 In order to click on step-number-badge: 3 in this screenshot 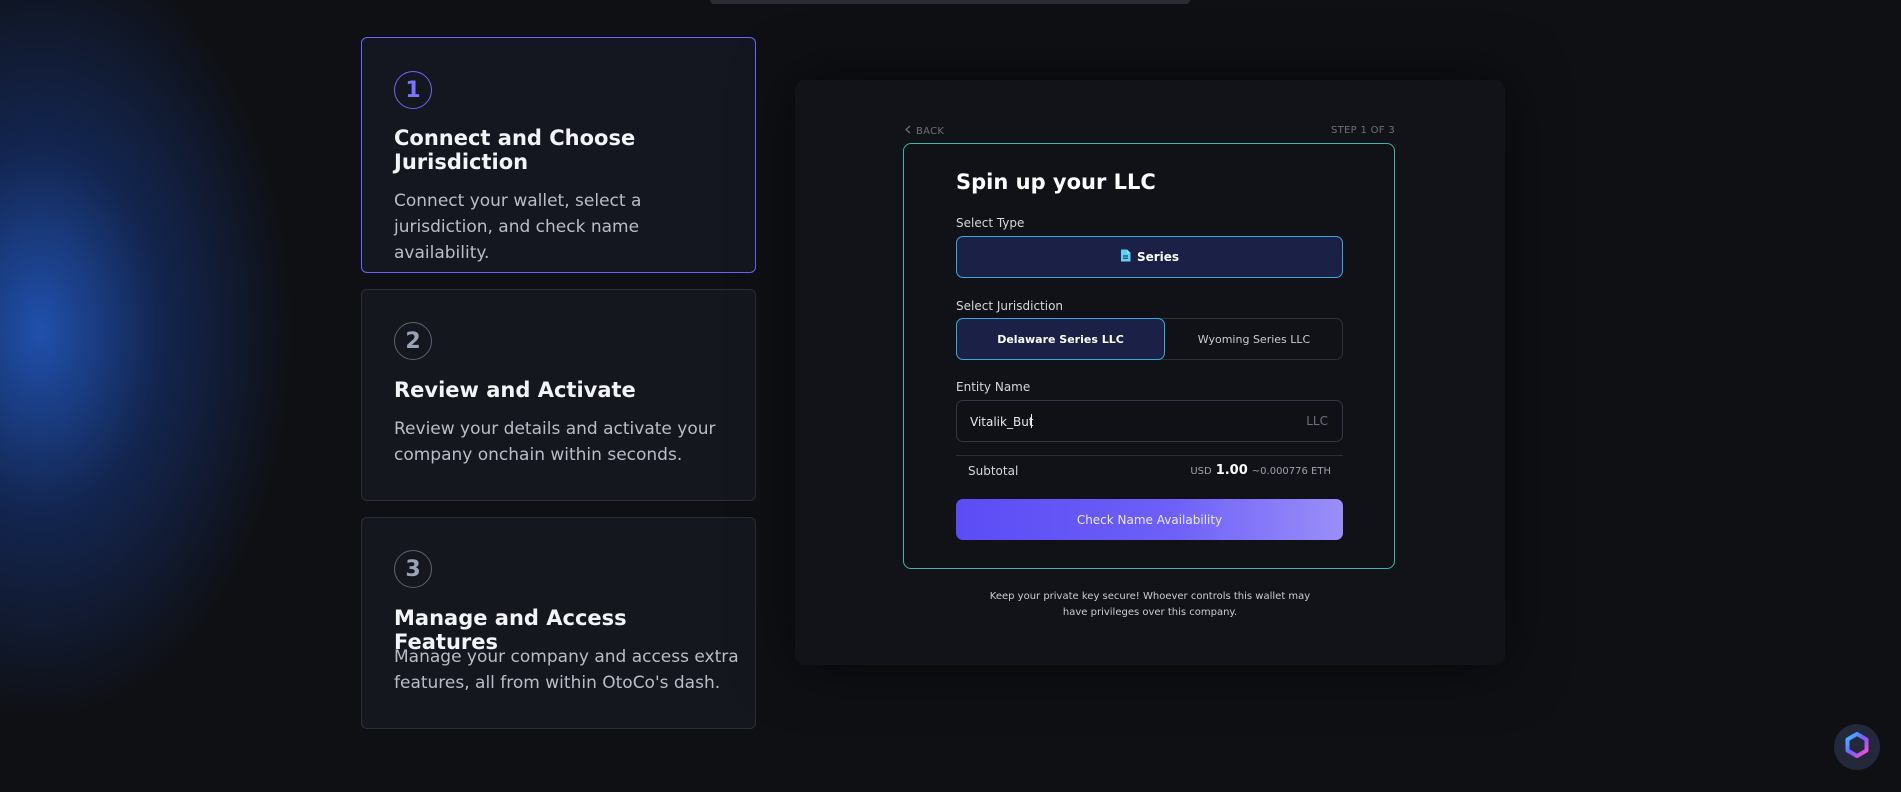, I will do `click(413, 569)`.